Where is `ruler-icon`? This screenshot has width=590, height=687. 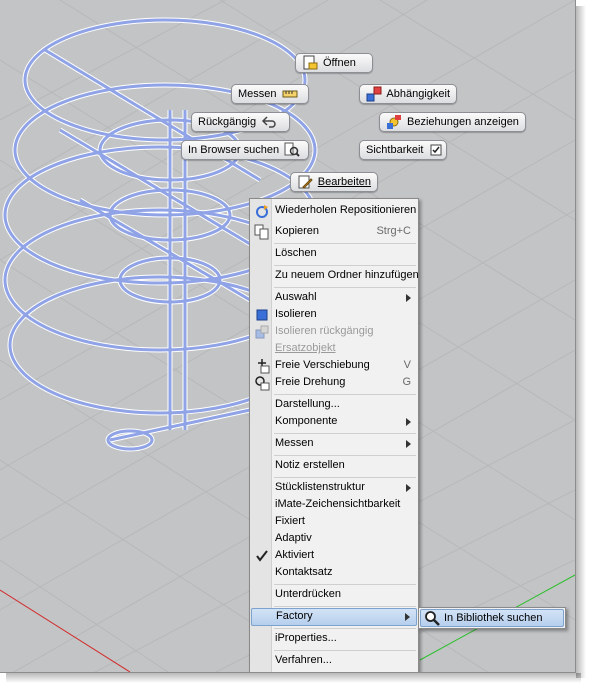
ruler-icon is located at coordinates (290, 94).